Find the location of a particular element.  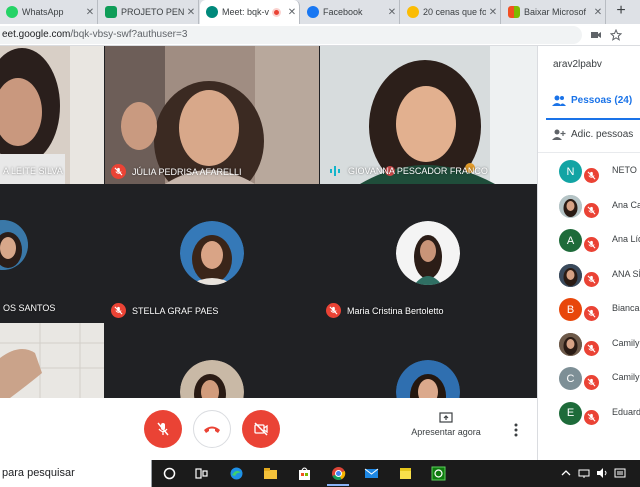

xbox-icon is located at coordinates (438, 473).